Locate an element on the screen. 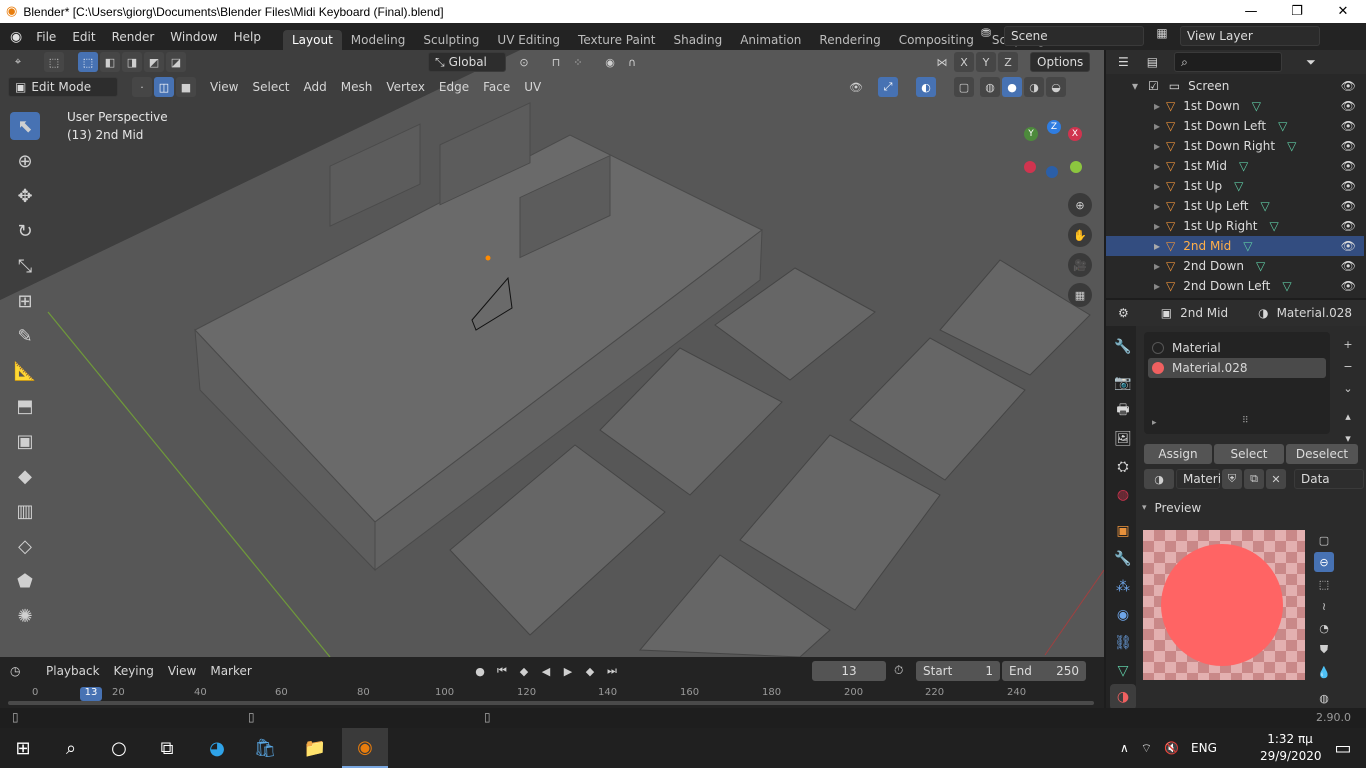 The width and height of the screenshot is (1366, 768). pivot-icon: ⊙ is located at coordinates (524, 62).